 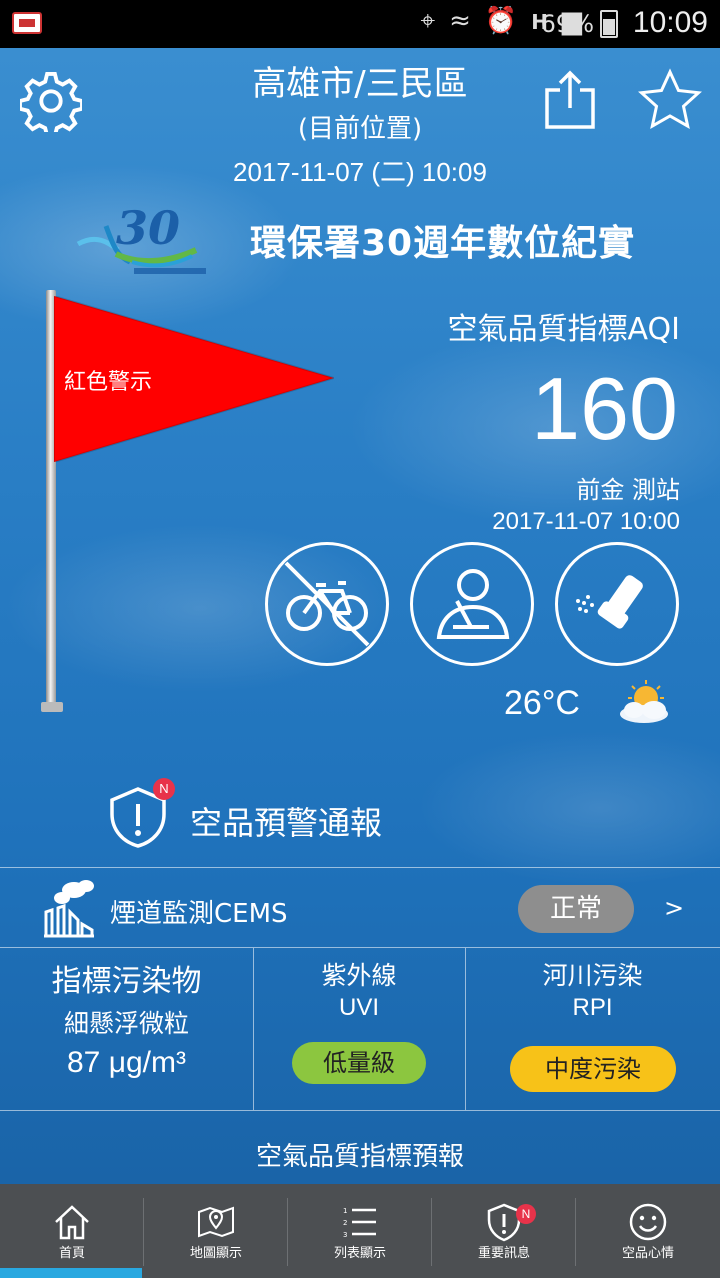 What do you see at coordinates (327, 604) in the screenshot?
I see `no-cycling-icon` at bounding box center [327, 604].